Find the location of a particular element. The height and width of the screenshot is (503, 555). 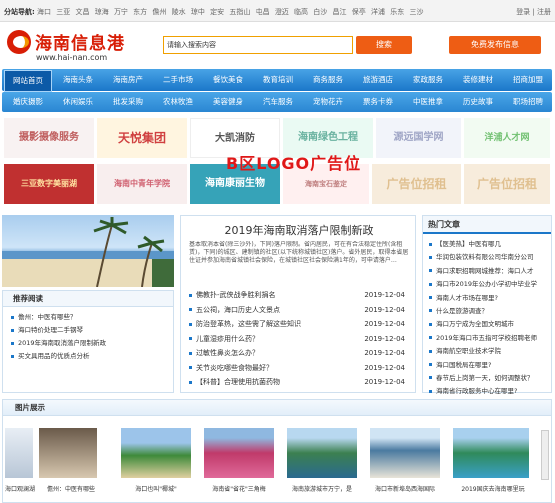

nav-item: 商务服务 is located at coordinates (328, 80).